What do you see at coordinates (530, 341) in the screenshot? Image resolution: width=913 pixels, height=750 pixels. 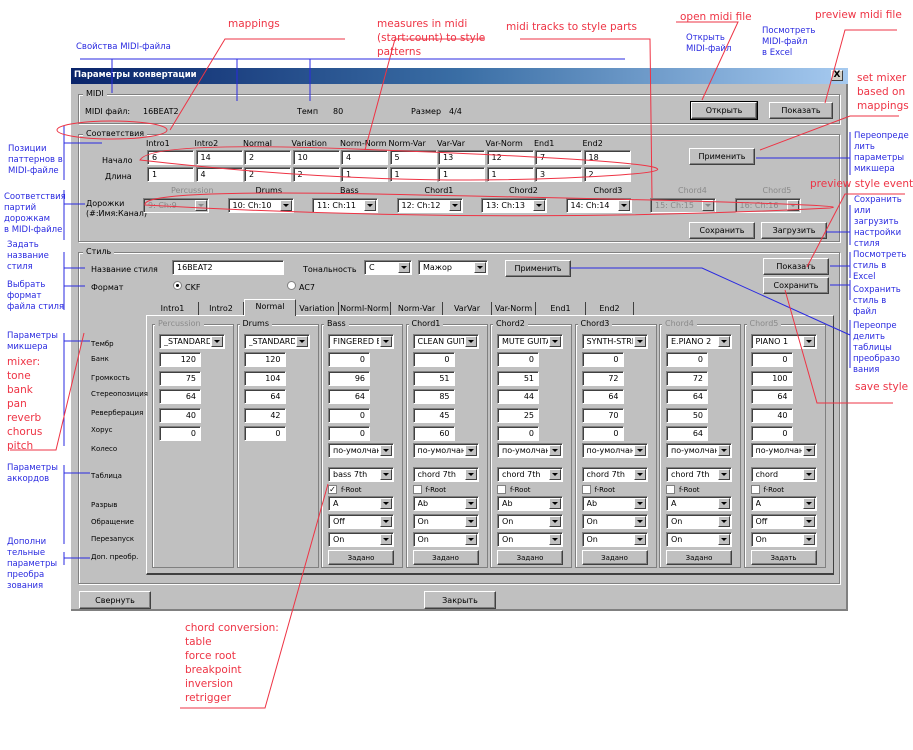 I see `tone-select: MUTE GUITA` at bounding box center [530, 341].